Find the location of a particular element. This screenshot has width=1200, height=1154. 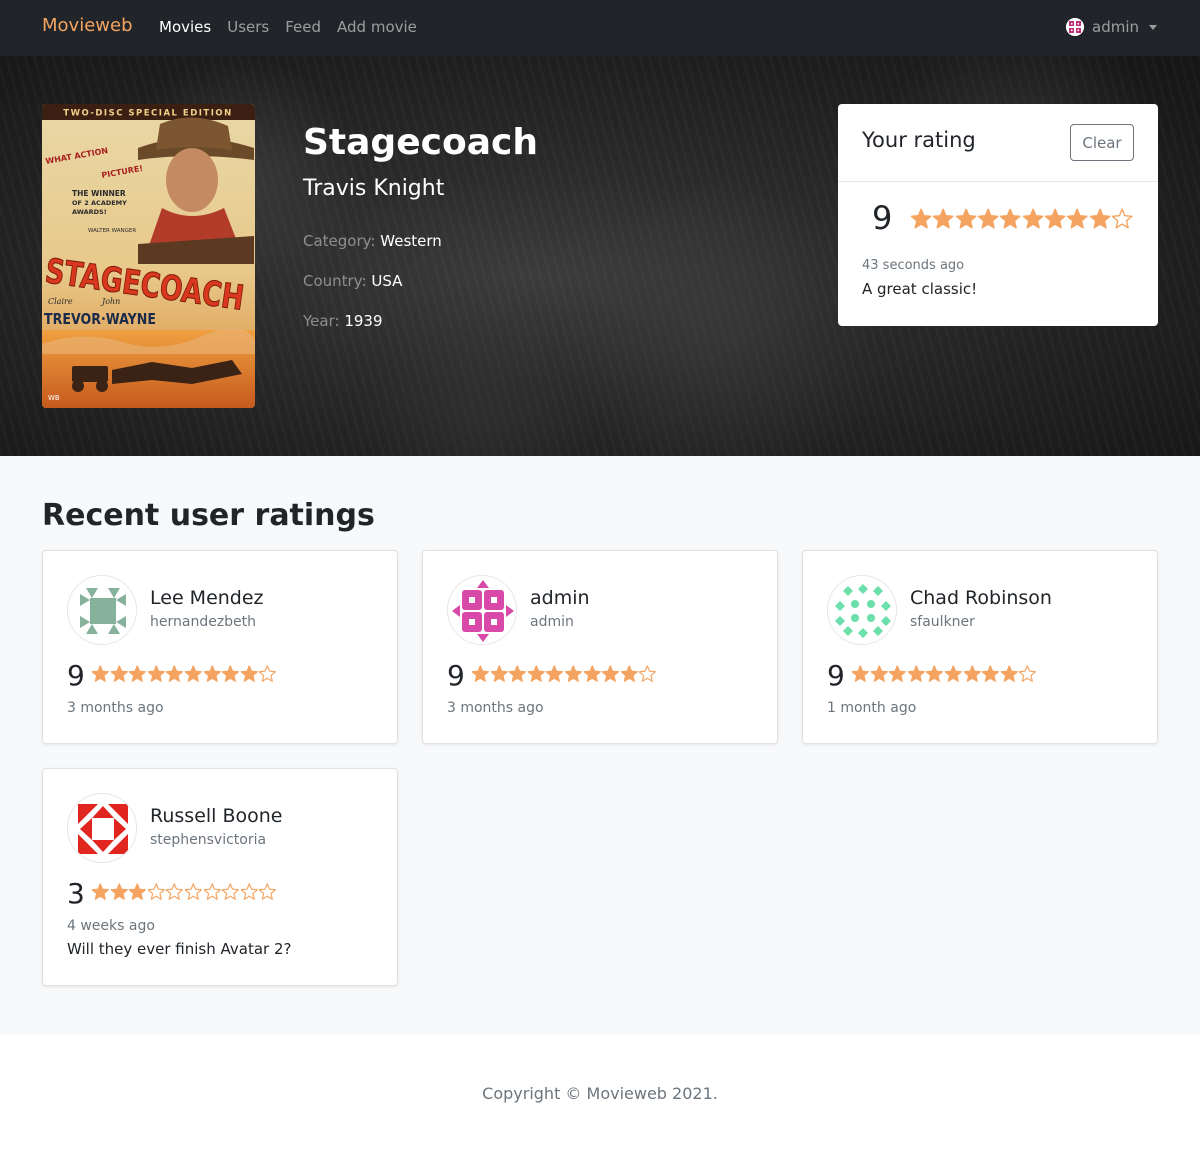

nav-link-add-movie: Add movie is located at coordinates (377, 27).